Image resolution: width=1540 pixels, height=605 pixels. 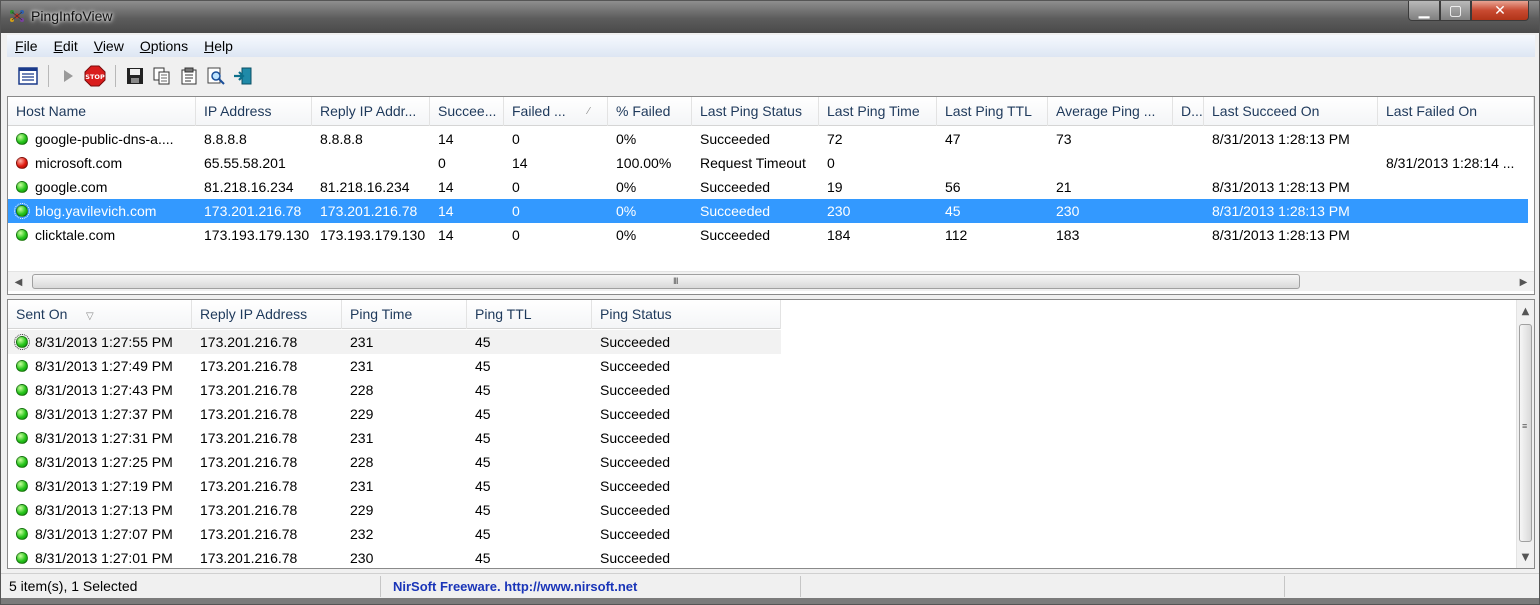 What do you see at coordinates (100, 314) in the screenshot?
I see `history-col-sent-on: Sent On ▽` at bounding box center [100, 314].